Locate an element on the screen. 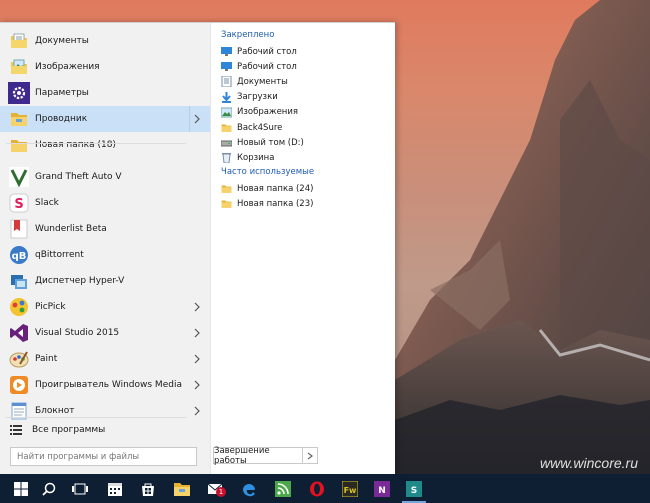  edge-icon is located at coordinates (249, 489).